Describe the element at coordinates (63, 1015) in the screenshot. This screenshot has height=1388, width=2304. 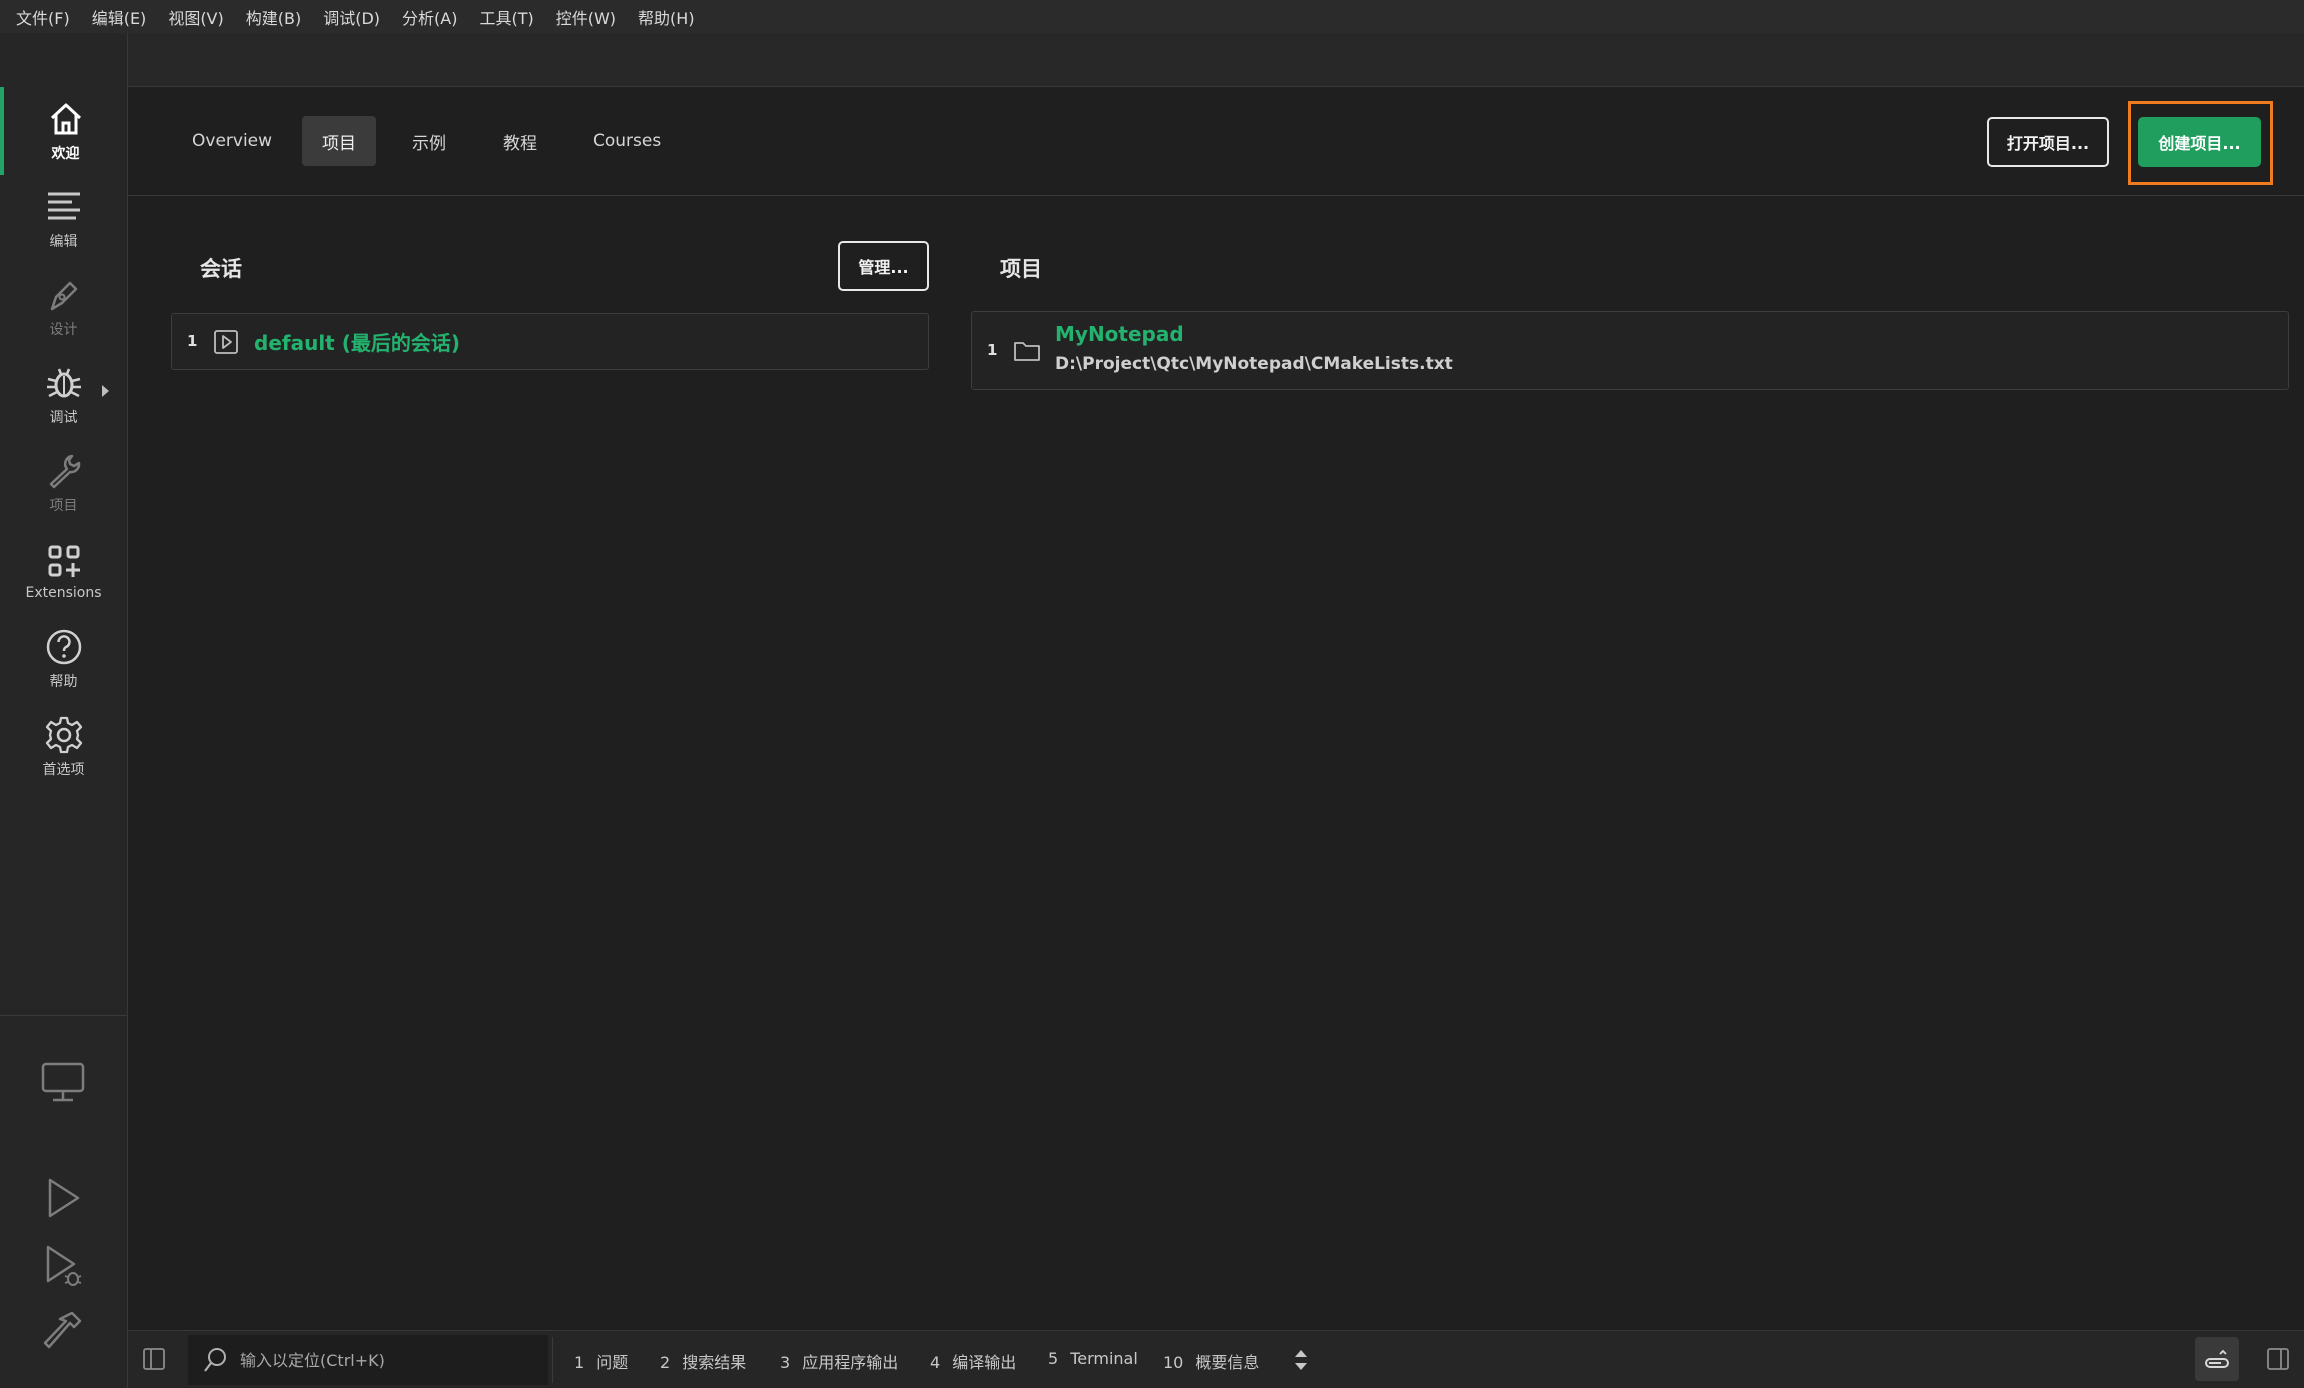
I see `sidebar-divider` at that location.